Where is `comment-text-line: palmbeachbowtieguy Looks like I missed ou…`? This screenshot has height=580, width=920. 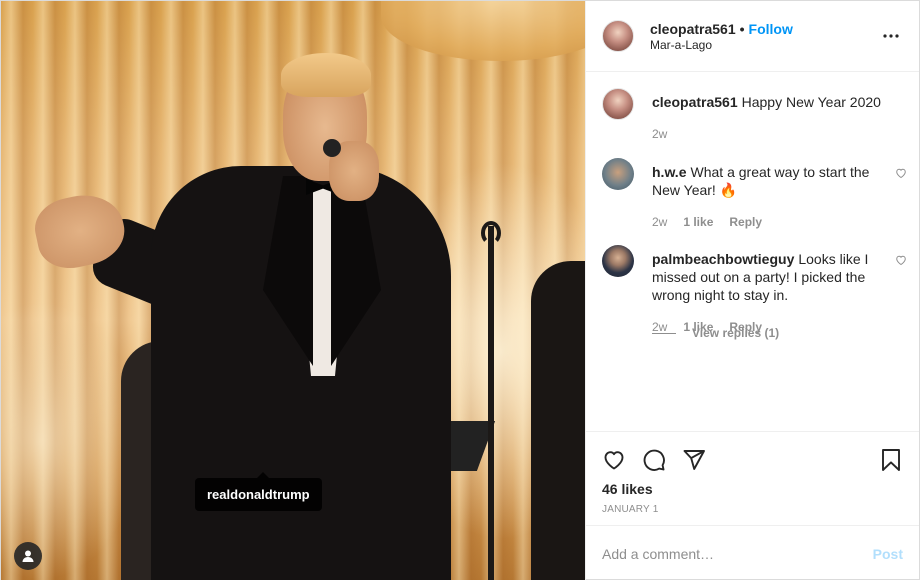 comment-text-line: palmbeachbowtieguy Looks like I missed ou… is located at coordinates (767, 274).